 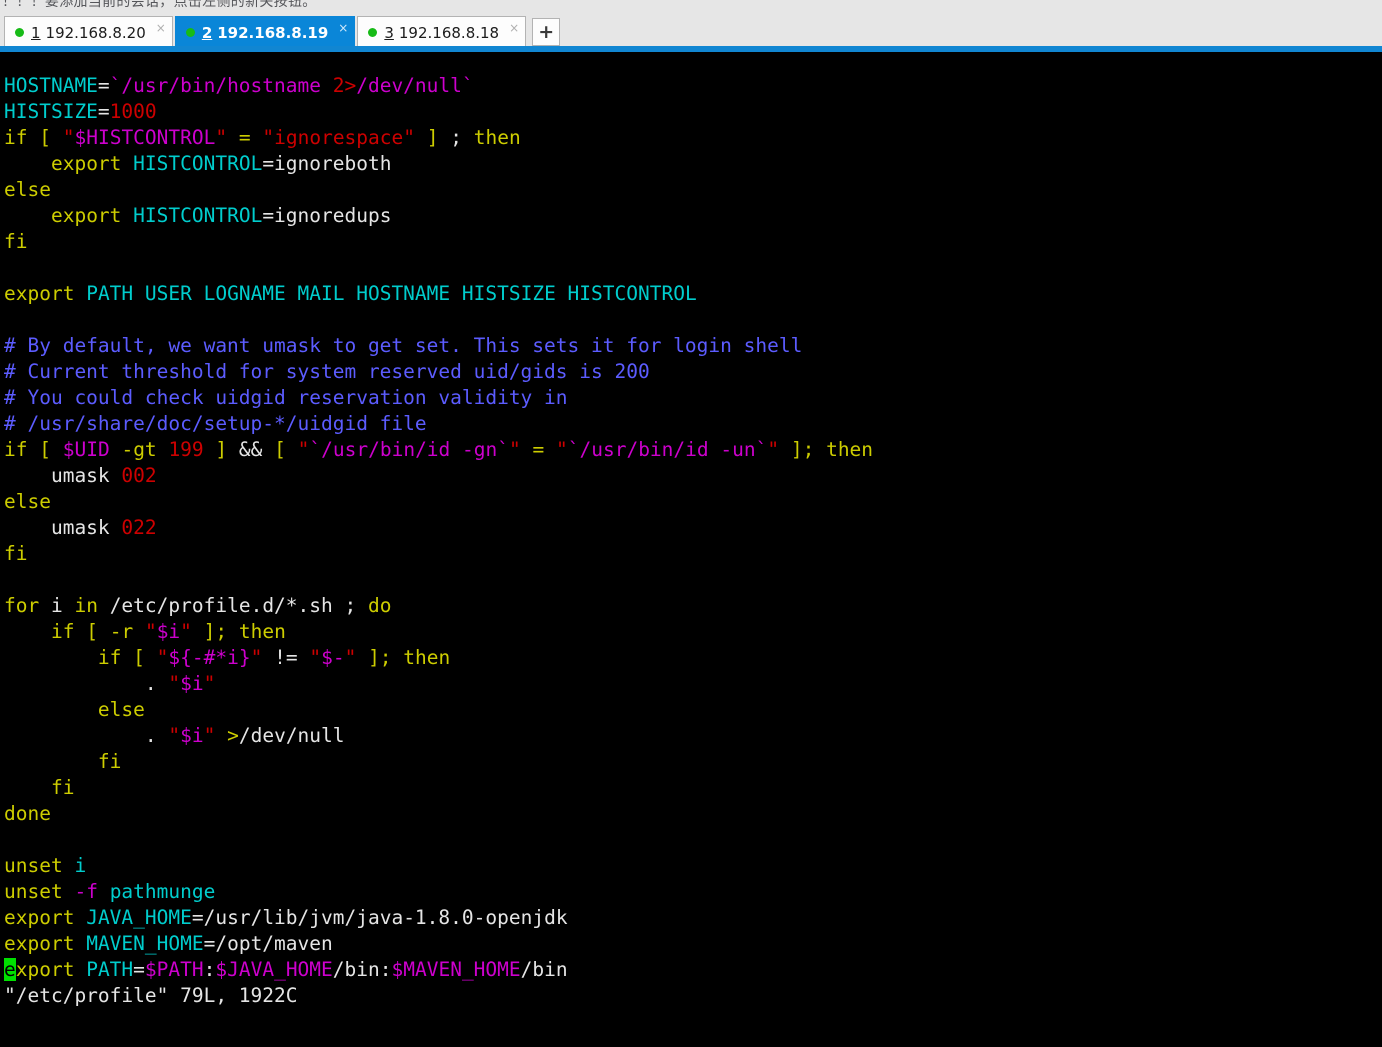 What do you see at coordinates (693, 528) in the screenshot?
I see `terminal-line: umask 022` at bounding box center [693, 528].